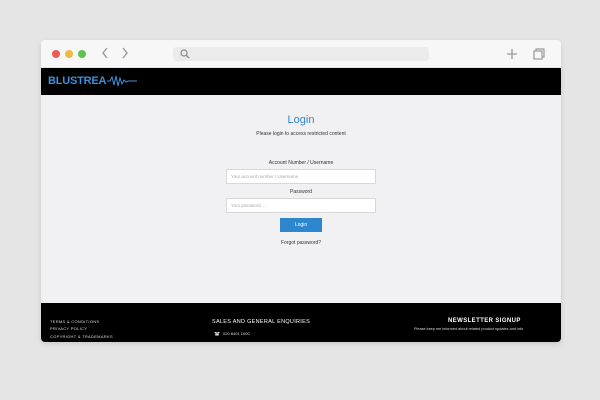 The image size is (600, 400). Describe the element at coordinates (68, 328) in the screenshot. I see `footer-link-privacy: PRIVACY POLICY` at that location.